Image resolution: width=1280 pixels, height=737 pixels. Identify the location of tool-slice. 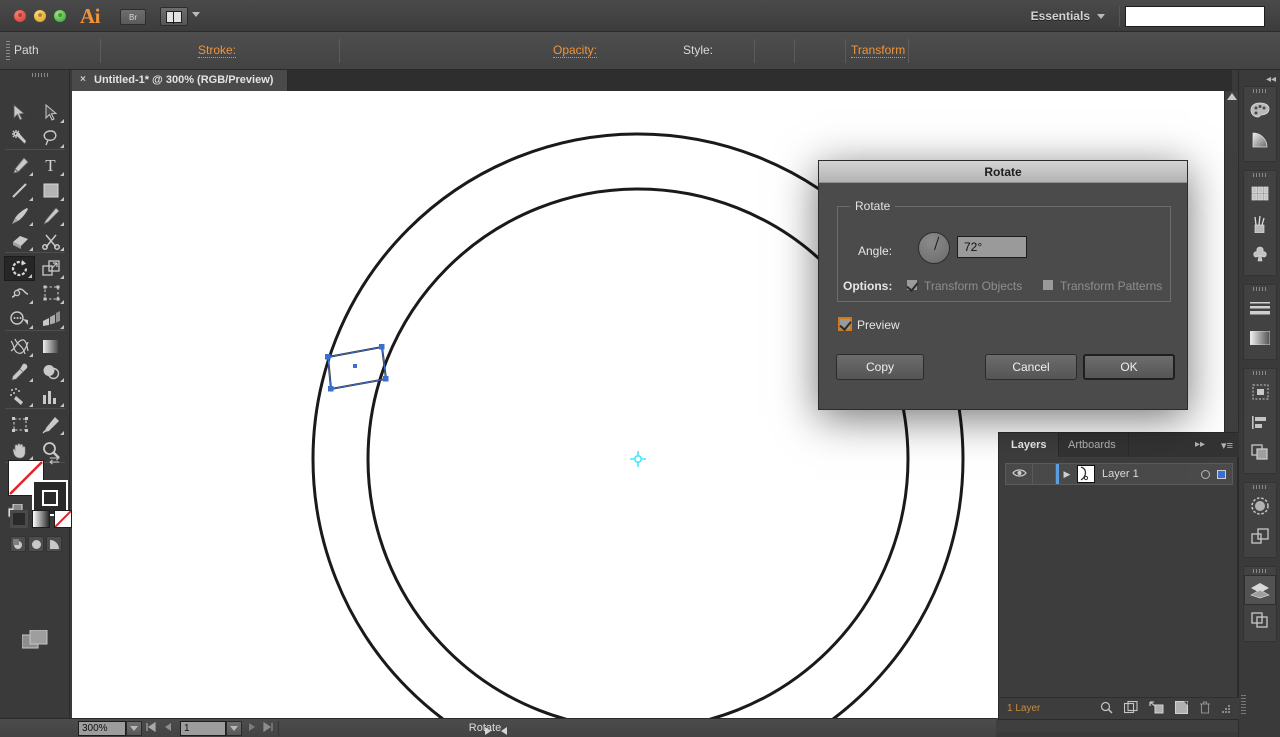
(50, 424).